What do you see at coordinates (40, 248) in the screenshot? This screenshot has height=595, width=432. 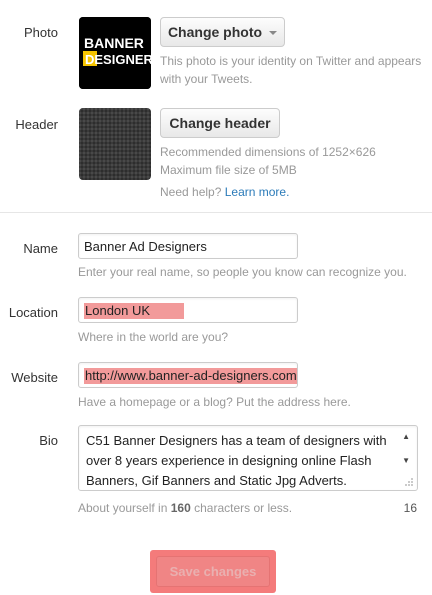 I see `name-label: Name` at bounding box center [40, 248].